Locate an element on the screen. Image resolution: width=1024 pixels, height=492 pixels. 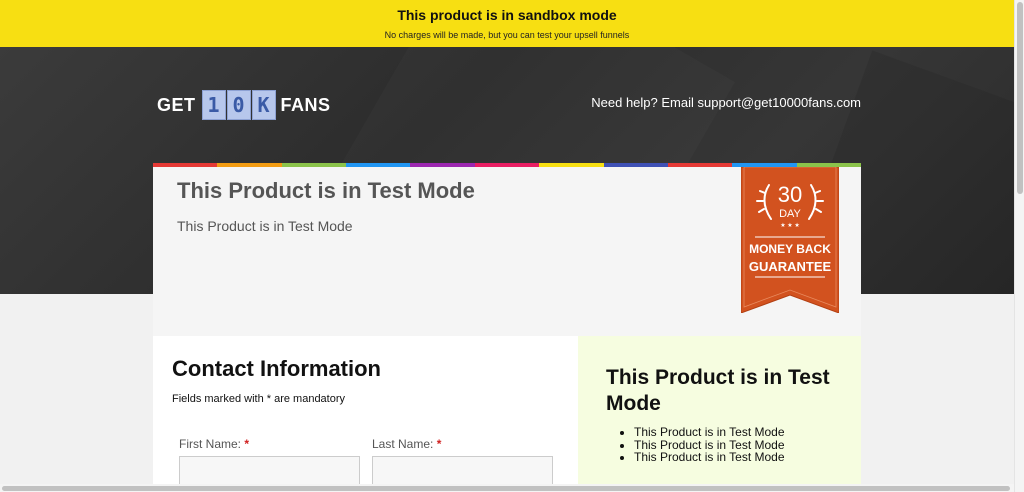
logo-counter-tiles: 1 0 K is located at coordinates (239, 105).